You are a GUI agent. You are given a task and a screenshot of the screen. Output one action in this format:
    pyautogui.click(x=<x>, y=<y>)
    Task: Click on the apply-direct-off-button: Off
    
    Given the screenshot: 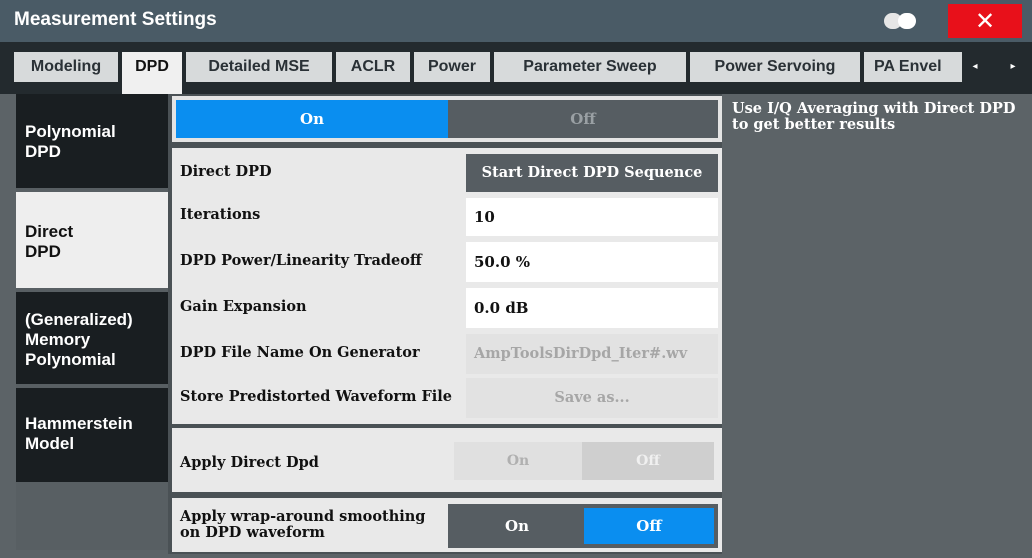 What is the action you would take?
    pyautogui.click(x=648, y=461)
    